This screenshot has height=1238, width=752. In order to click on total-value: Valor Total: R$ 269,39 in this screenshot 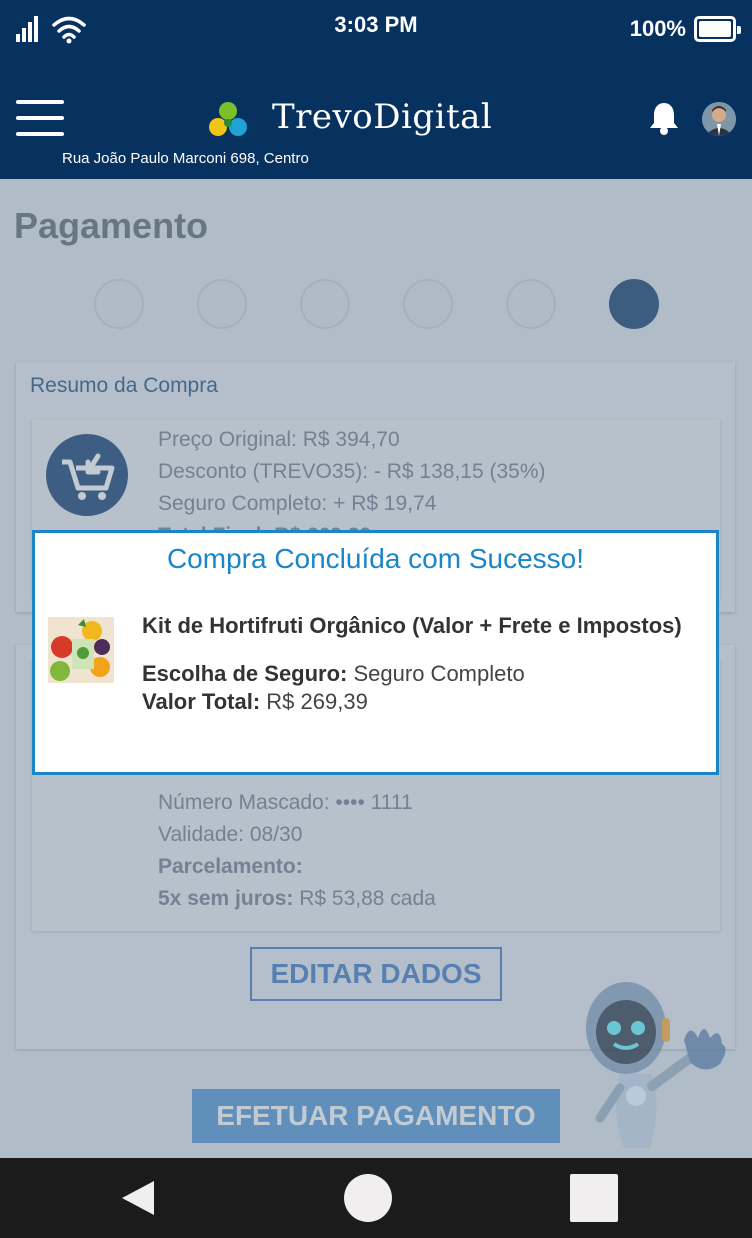, I will do `click(255, 701)`.